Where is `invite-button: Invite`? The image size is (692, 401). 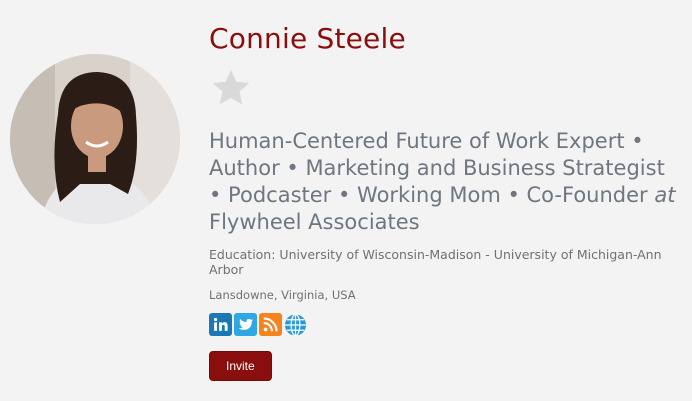 invite-button: Invite is located at coordinates (240, 366).